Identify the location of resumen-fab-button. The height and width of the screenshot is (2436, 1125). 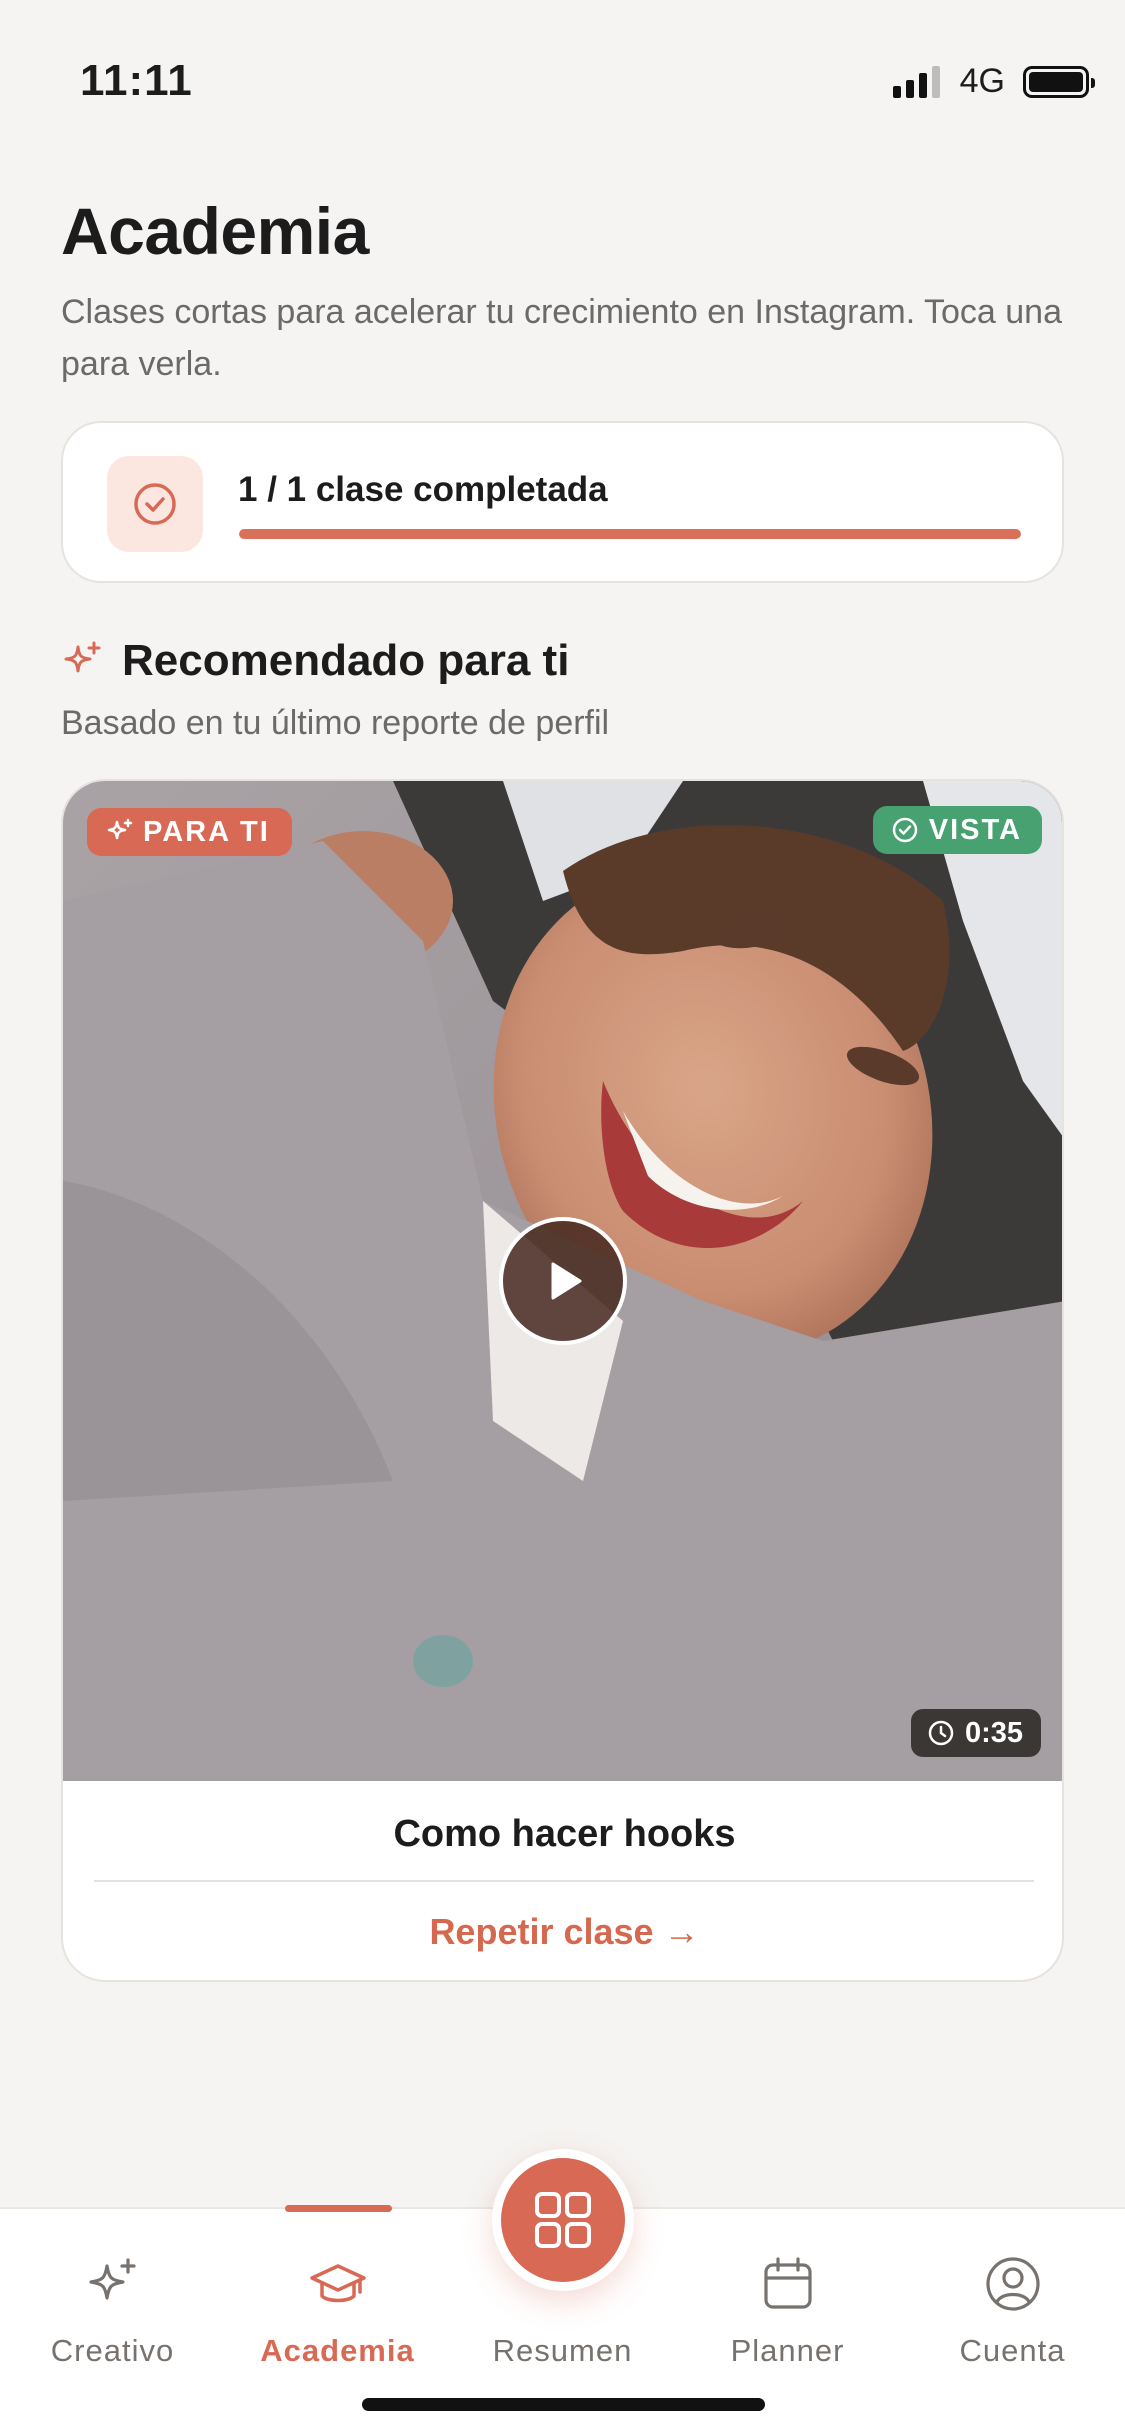
(563, 2220).